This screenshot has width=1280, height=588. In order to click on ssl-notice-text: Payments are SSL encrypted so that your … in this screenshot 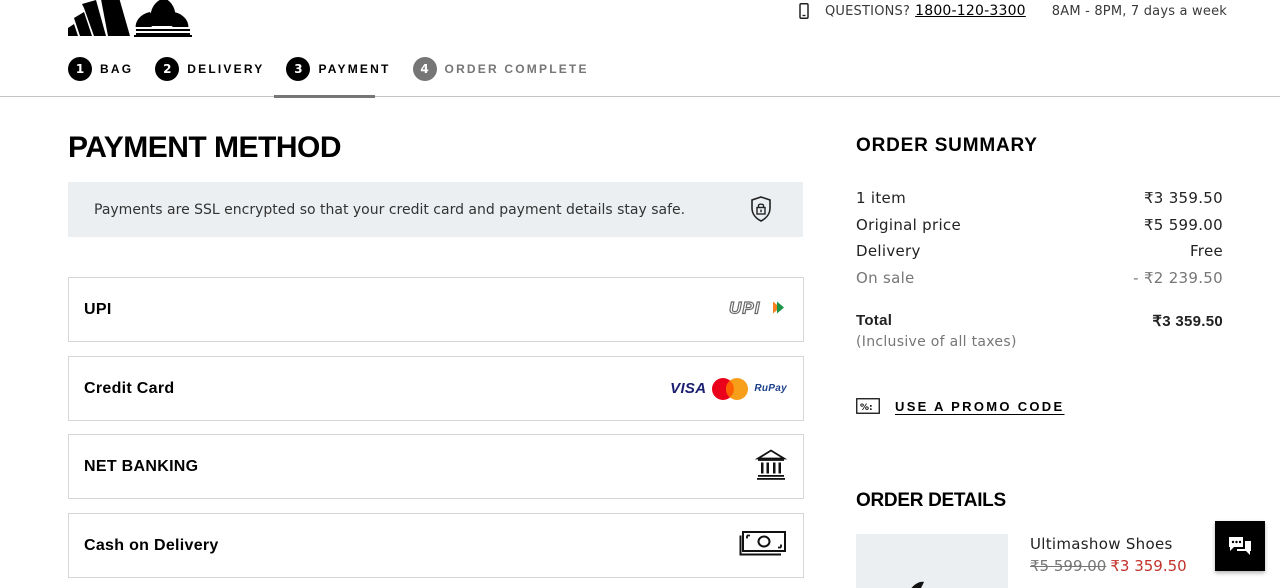, I will do `click(390, 209)`.